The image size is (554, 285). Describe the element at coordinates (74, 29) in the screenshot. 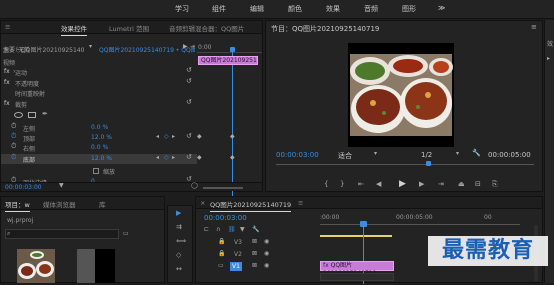

I see `tab-effect-controls: 效果控件` at that location.